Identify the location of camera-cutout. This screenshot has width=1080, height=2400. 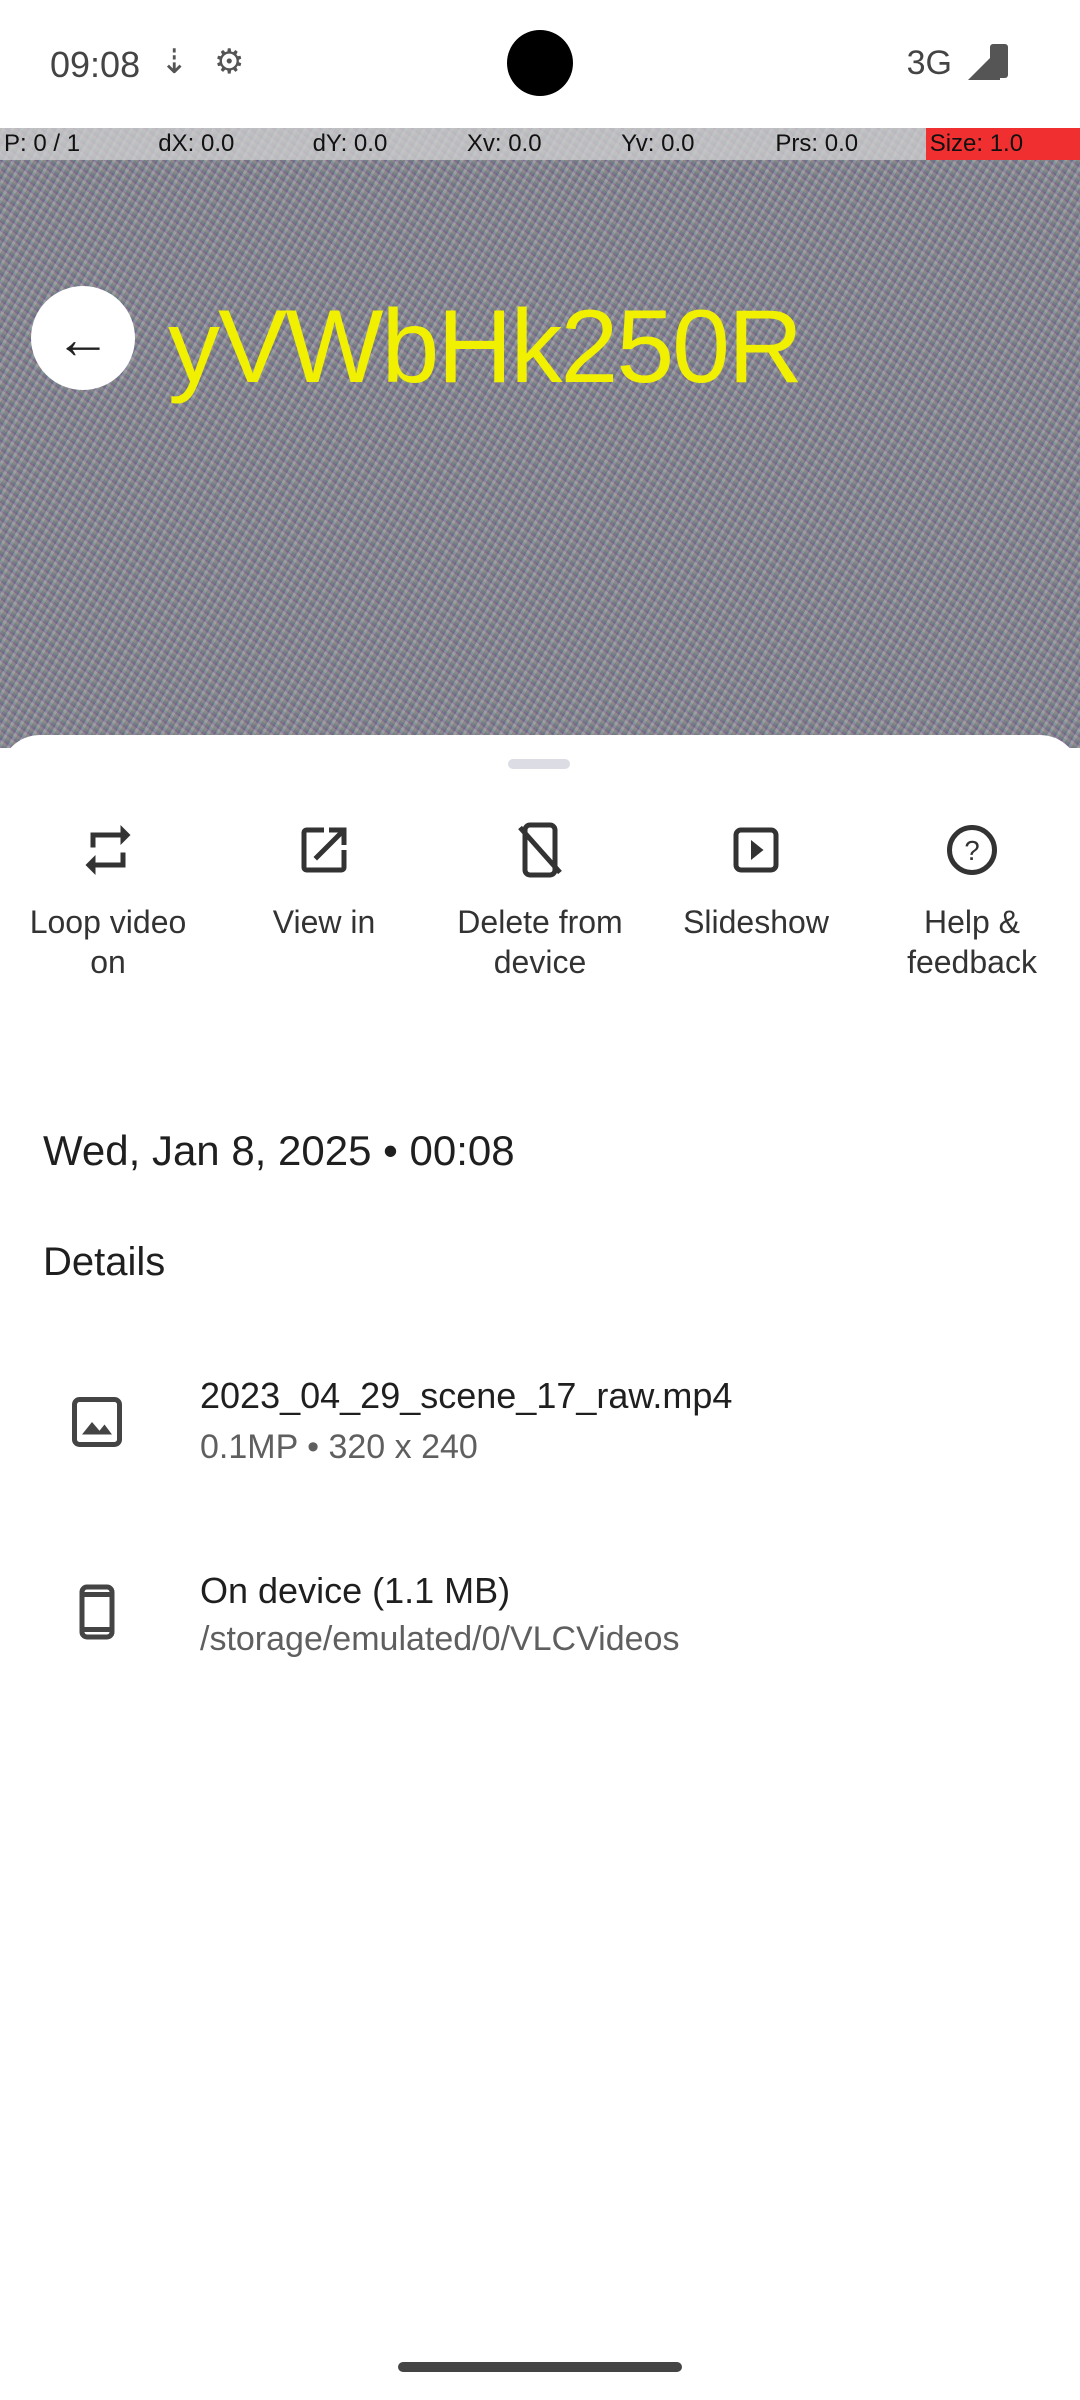
(540, 63).